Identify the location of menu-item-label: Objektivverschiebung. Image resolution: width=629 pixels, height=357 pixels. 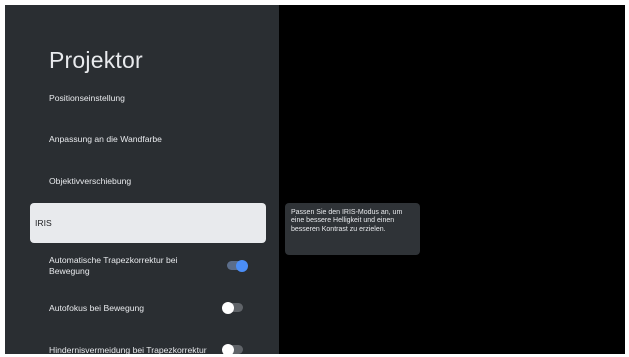
(90, 181).